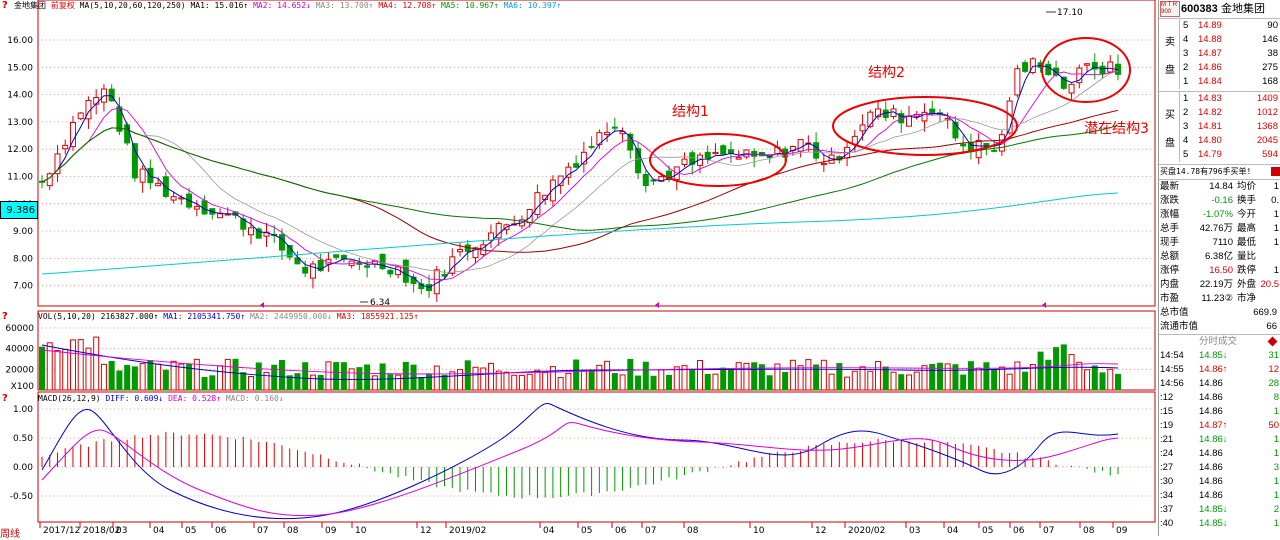 Image resolution: width=1280 pixels, height=540 pixels. I want to click on ticks-title: 分时成交, so click(1218, 342).